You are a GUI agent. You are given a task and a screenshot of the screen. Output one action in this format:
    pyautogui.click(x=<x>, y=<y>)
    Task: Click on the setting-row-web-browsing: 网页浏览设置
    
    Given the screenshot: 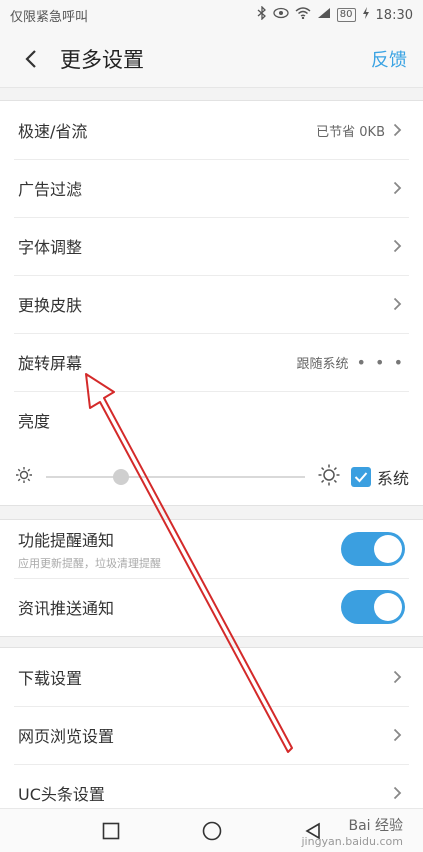 What is the action you would take?
    pyautogui.click(x=211, y=735)
    